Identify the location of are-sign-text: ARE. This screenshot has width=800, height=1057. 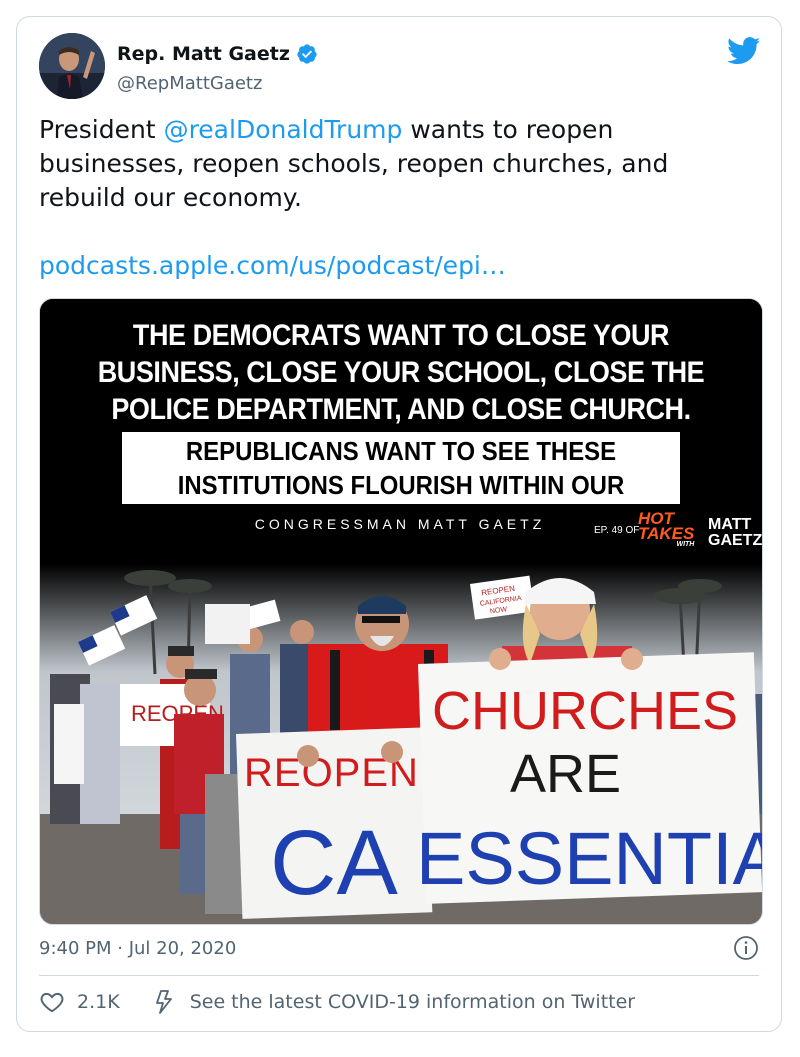
(565, 774).